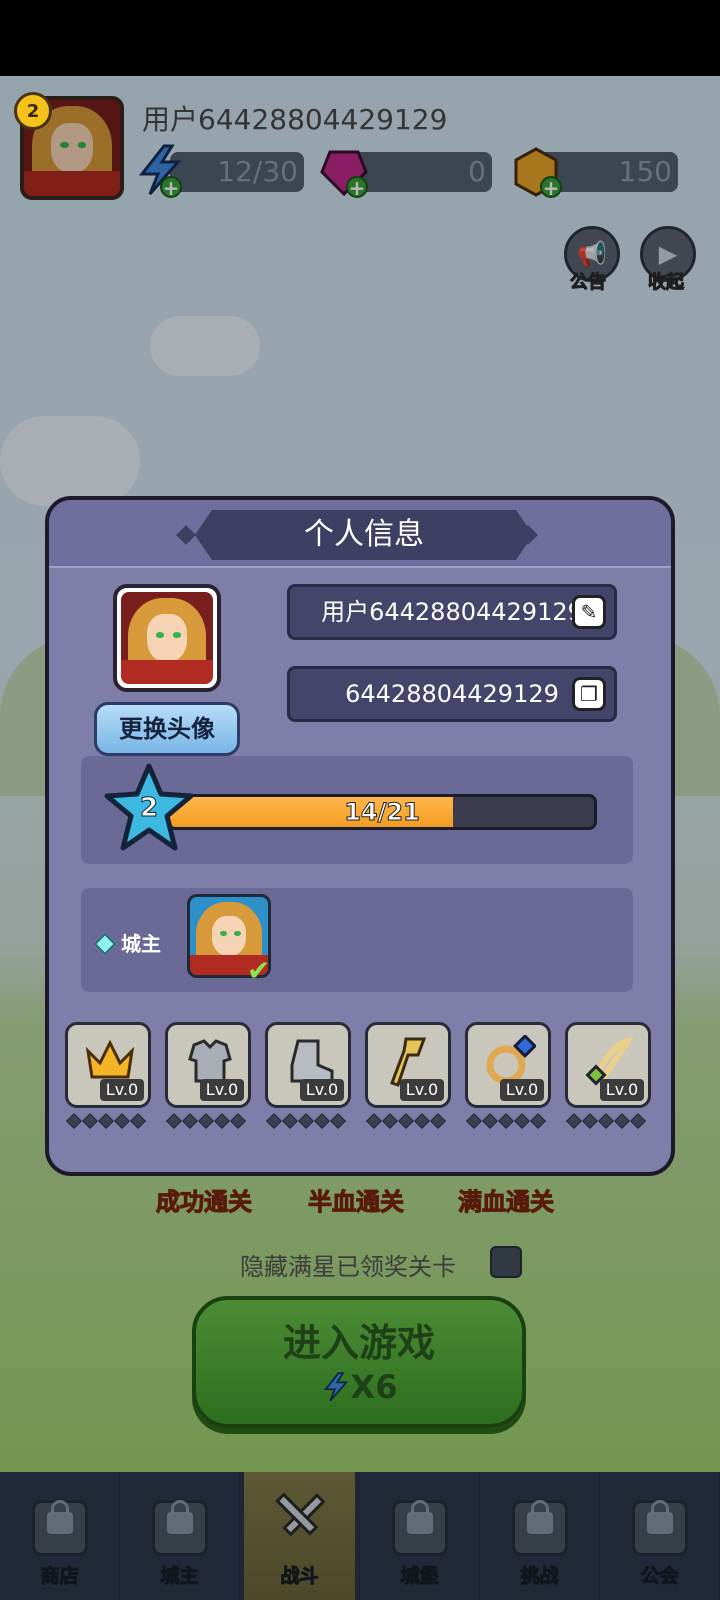 The width and height of the screenshot is (720, 1600). What do you see at coordinates (608, 1065) in the screenshot?
I see `equipment-slot-necklace: Lv.0` at bounding box center [608, 1065].